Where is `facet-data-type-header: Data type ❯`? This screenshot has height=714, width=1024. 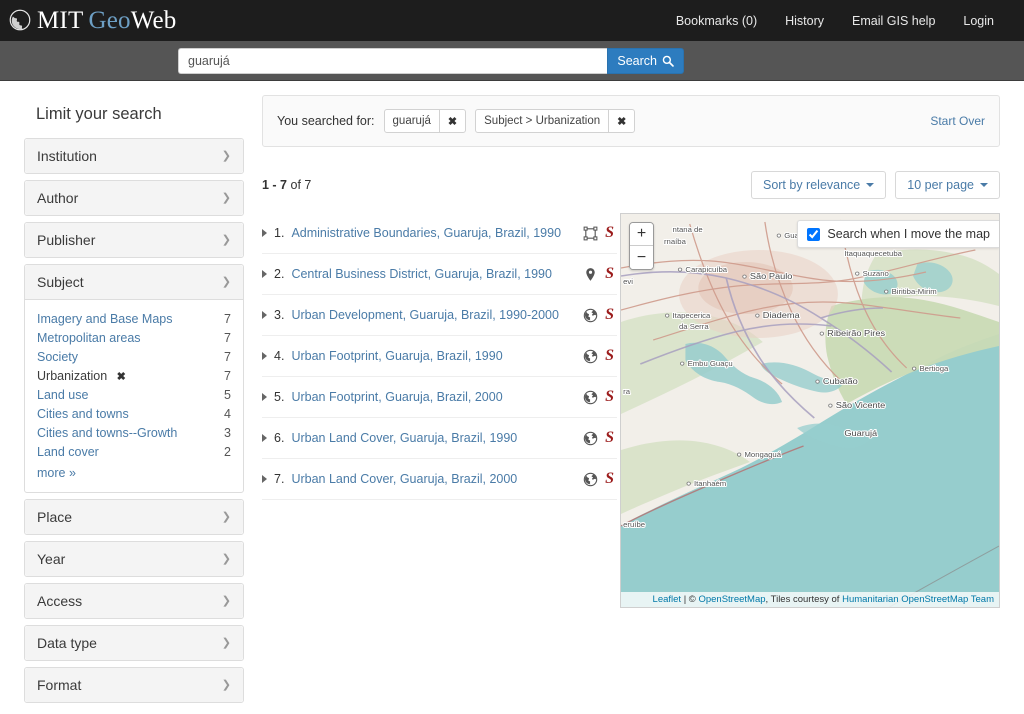
facet-data-type-header: Data type ❯ is located at coordinates (134, 643).